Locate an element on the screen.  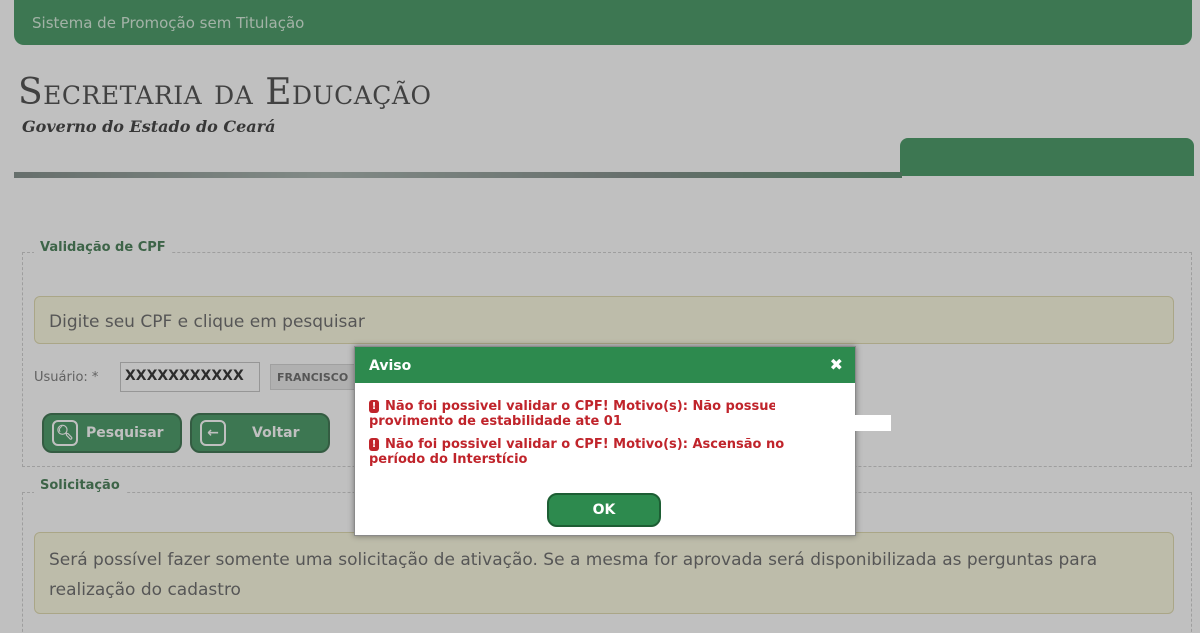
dialog-header: Aviso ✖ is located at coordinates (605, 365).